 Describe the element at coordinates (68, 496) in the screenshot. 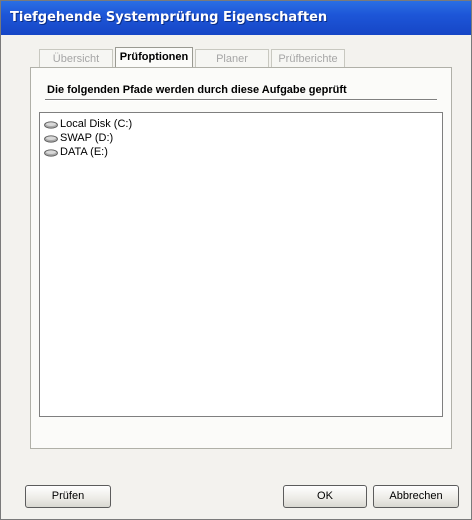

I see `check-button: Prüfen` at that location.